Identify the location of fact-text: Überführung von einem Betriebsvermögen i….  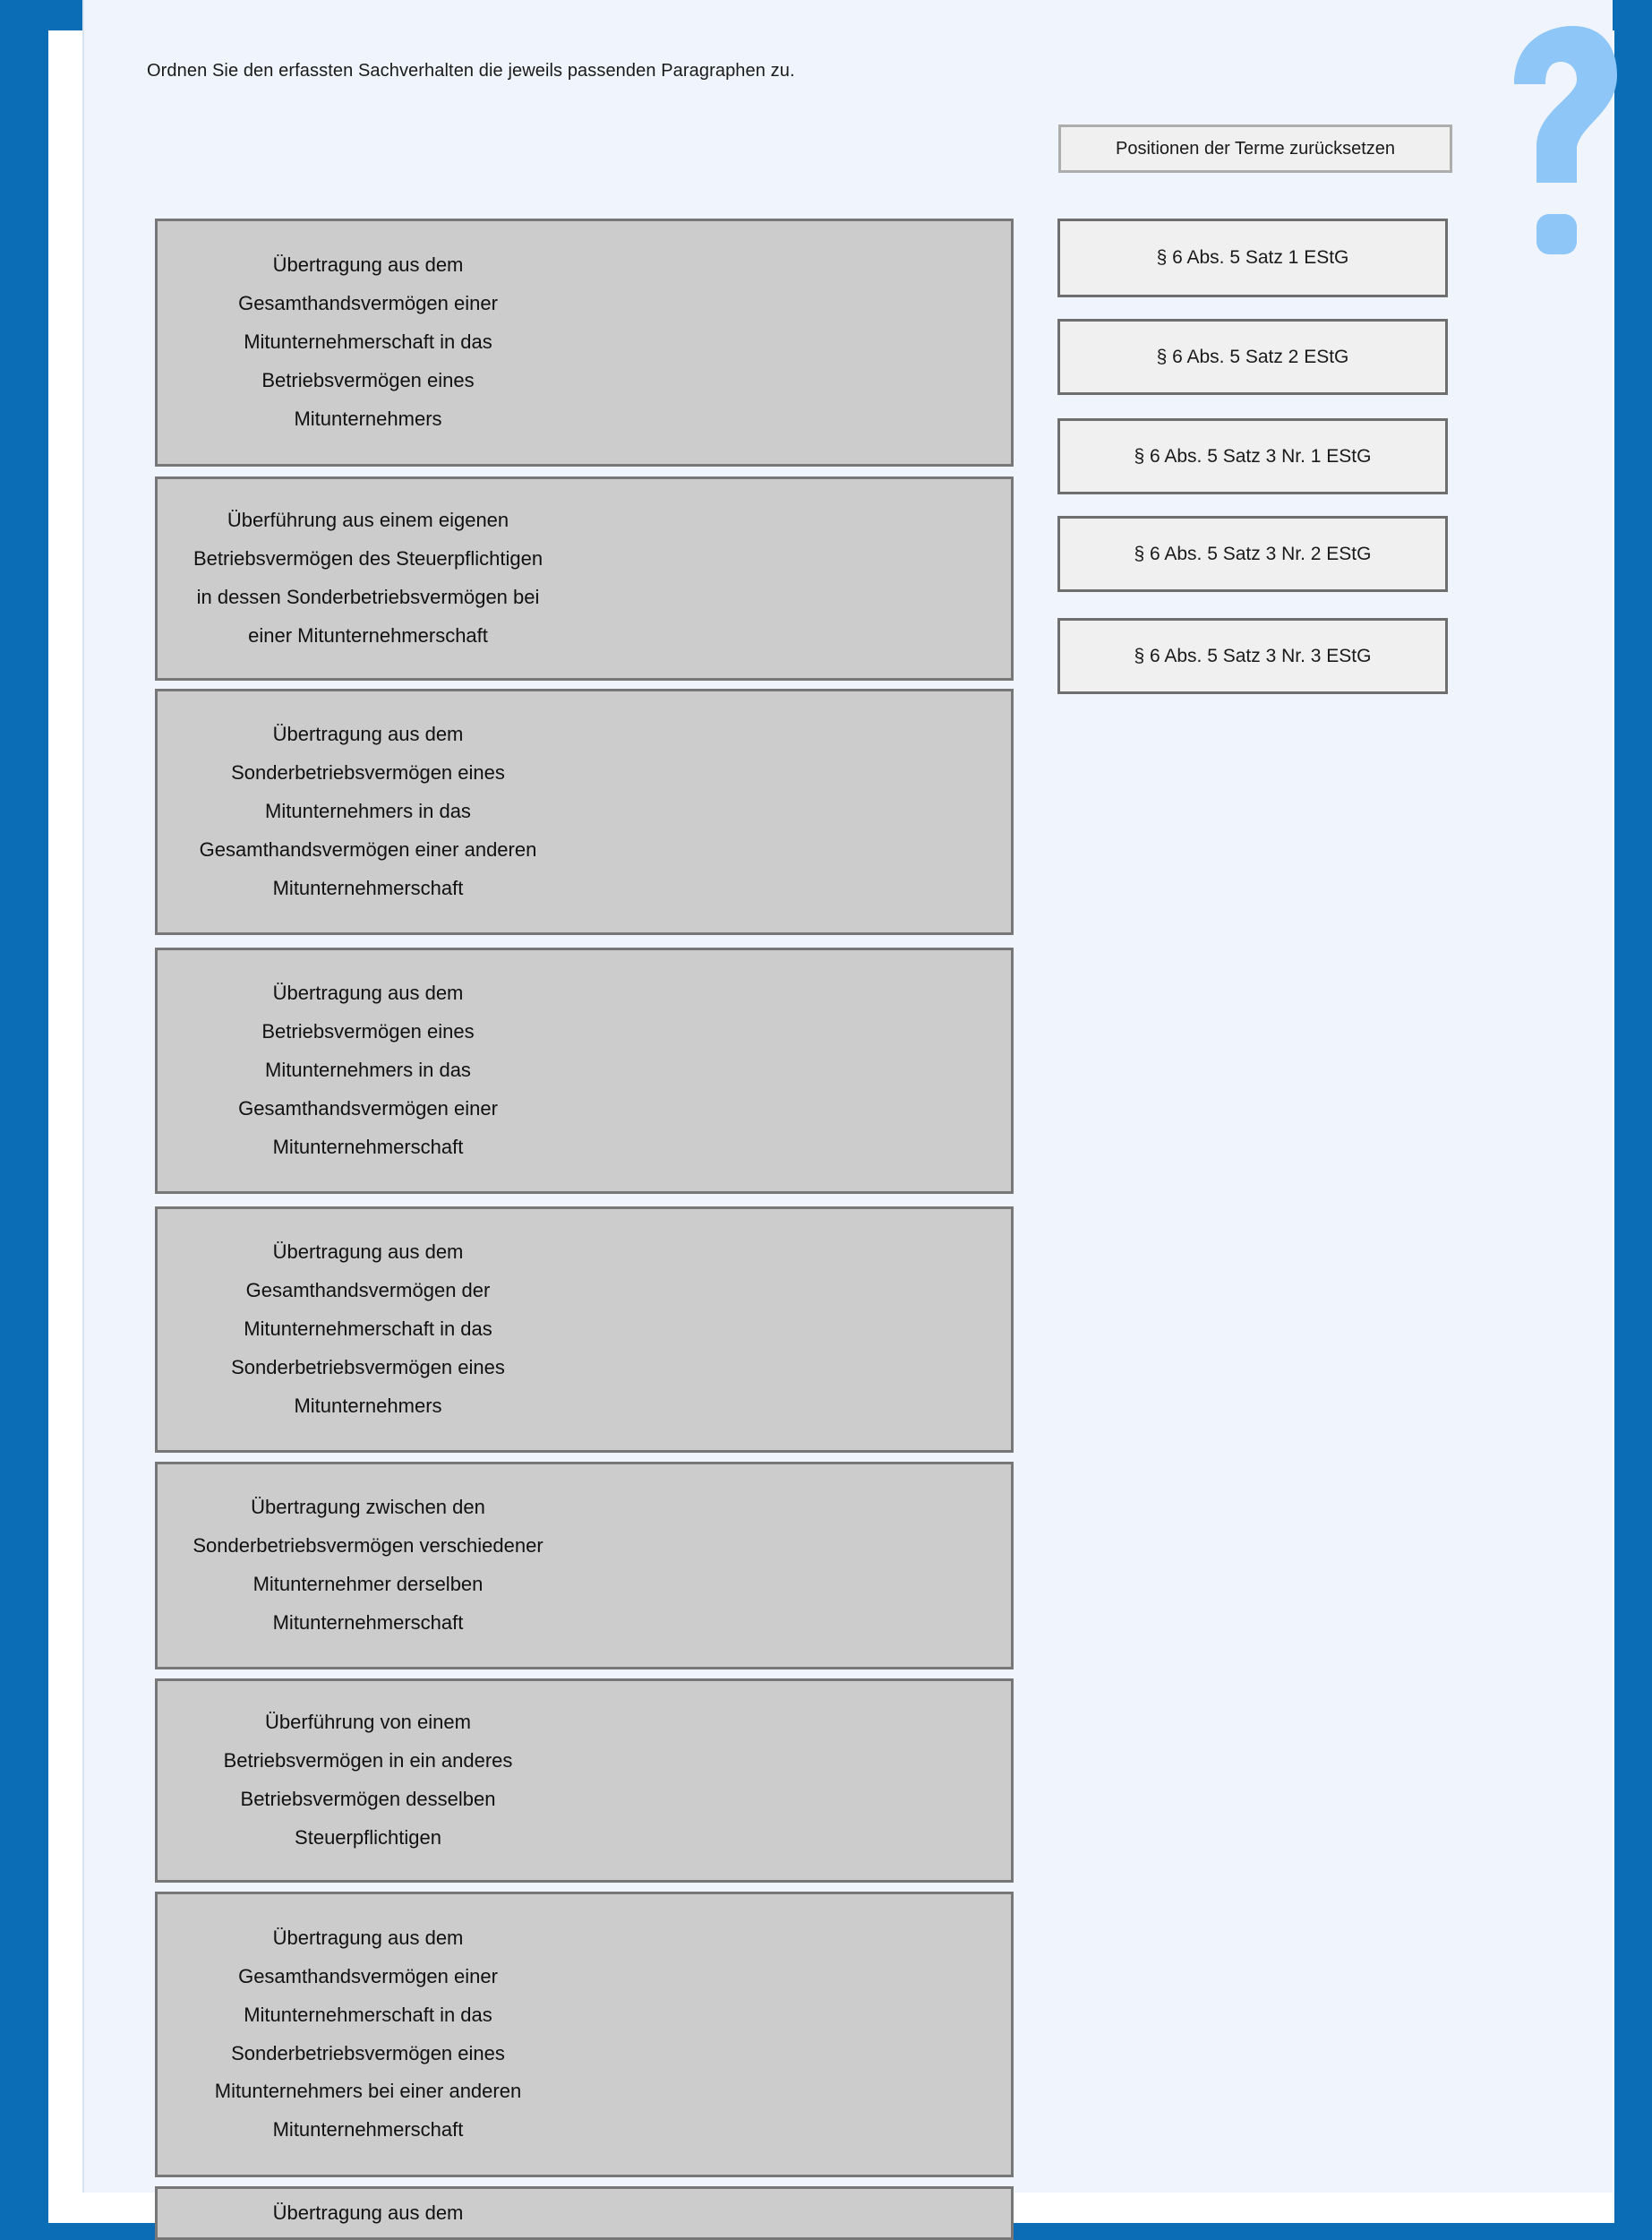
(368, 1780).